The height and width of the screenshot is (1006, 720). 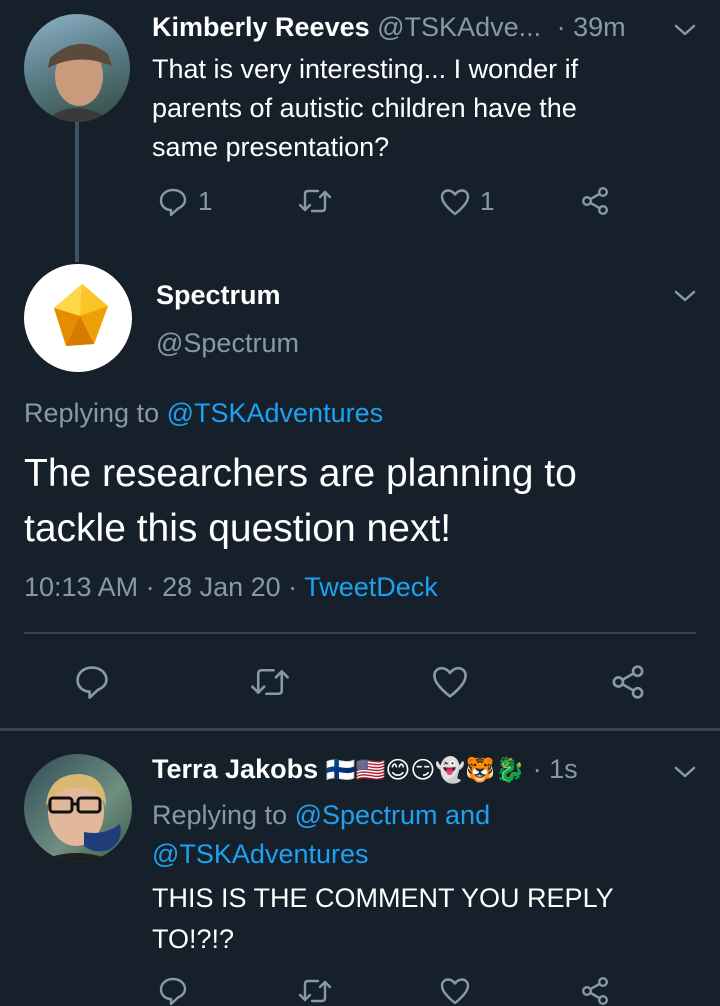 I want to click on like-count: 1, so click(x=487, y=201).